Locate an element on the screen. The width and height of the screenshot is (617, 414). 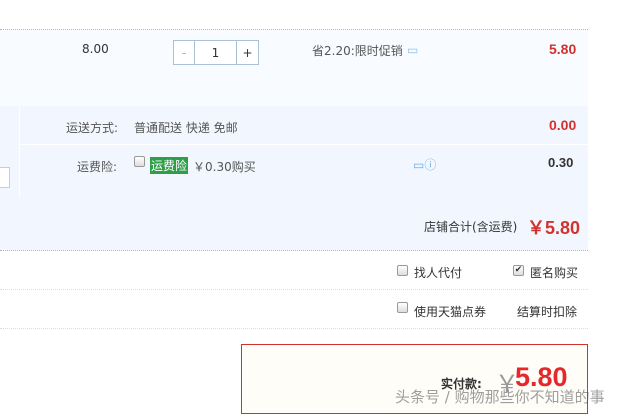
shipping-label: 运送方式: is located at coordinates (92, 128).